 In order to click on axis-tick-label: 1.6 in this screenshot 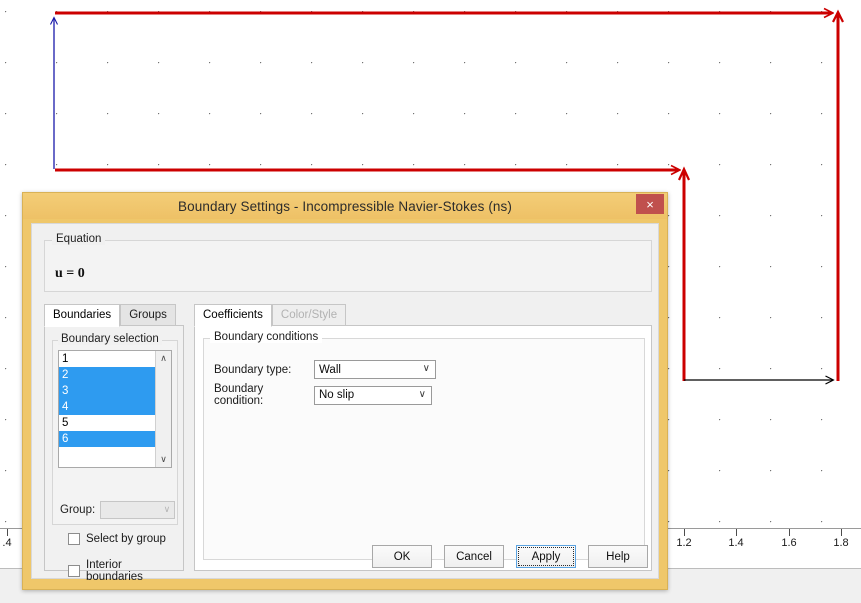, I will do `click(789, 543)`.